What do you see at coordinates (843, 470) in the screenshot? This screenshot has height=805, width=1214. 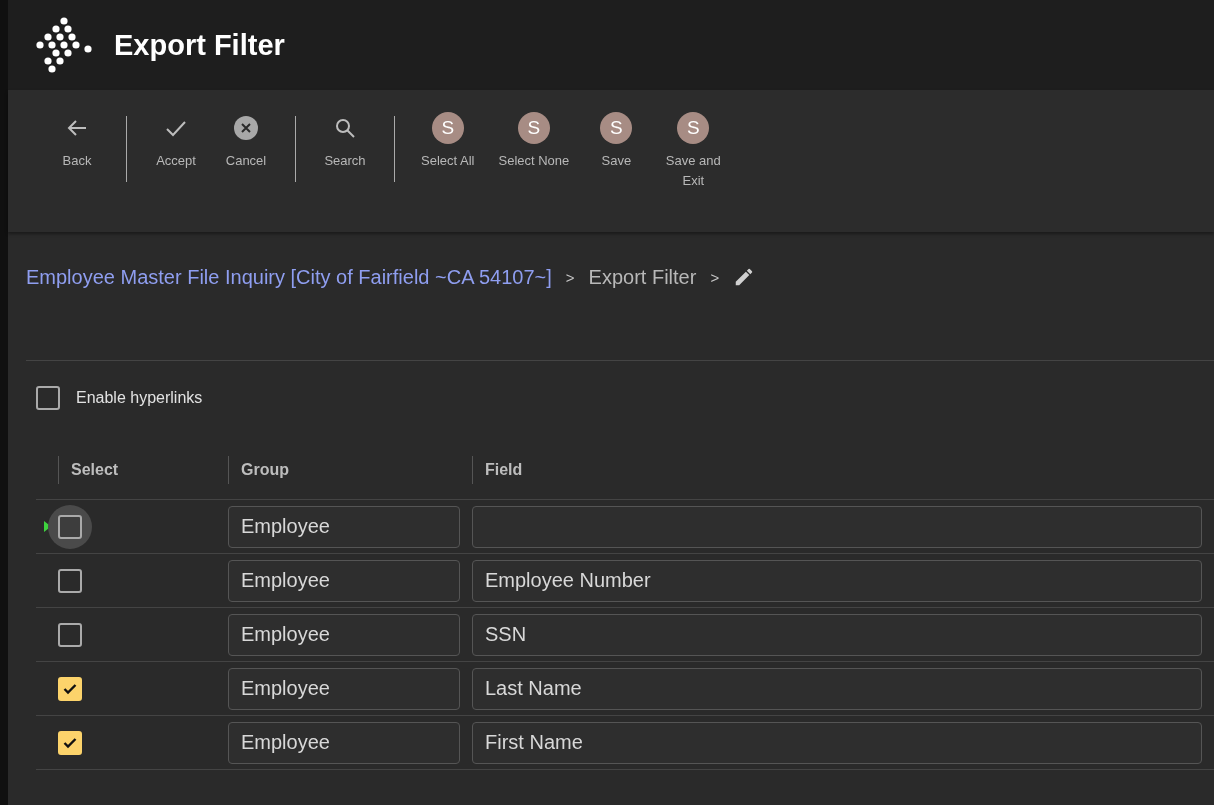 I see `column-header: Field` at bounding box center [843, 470].